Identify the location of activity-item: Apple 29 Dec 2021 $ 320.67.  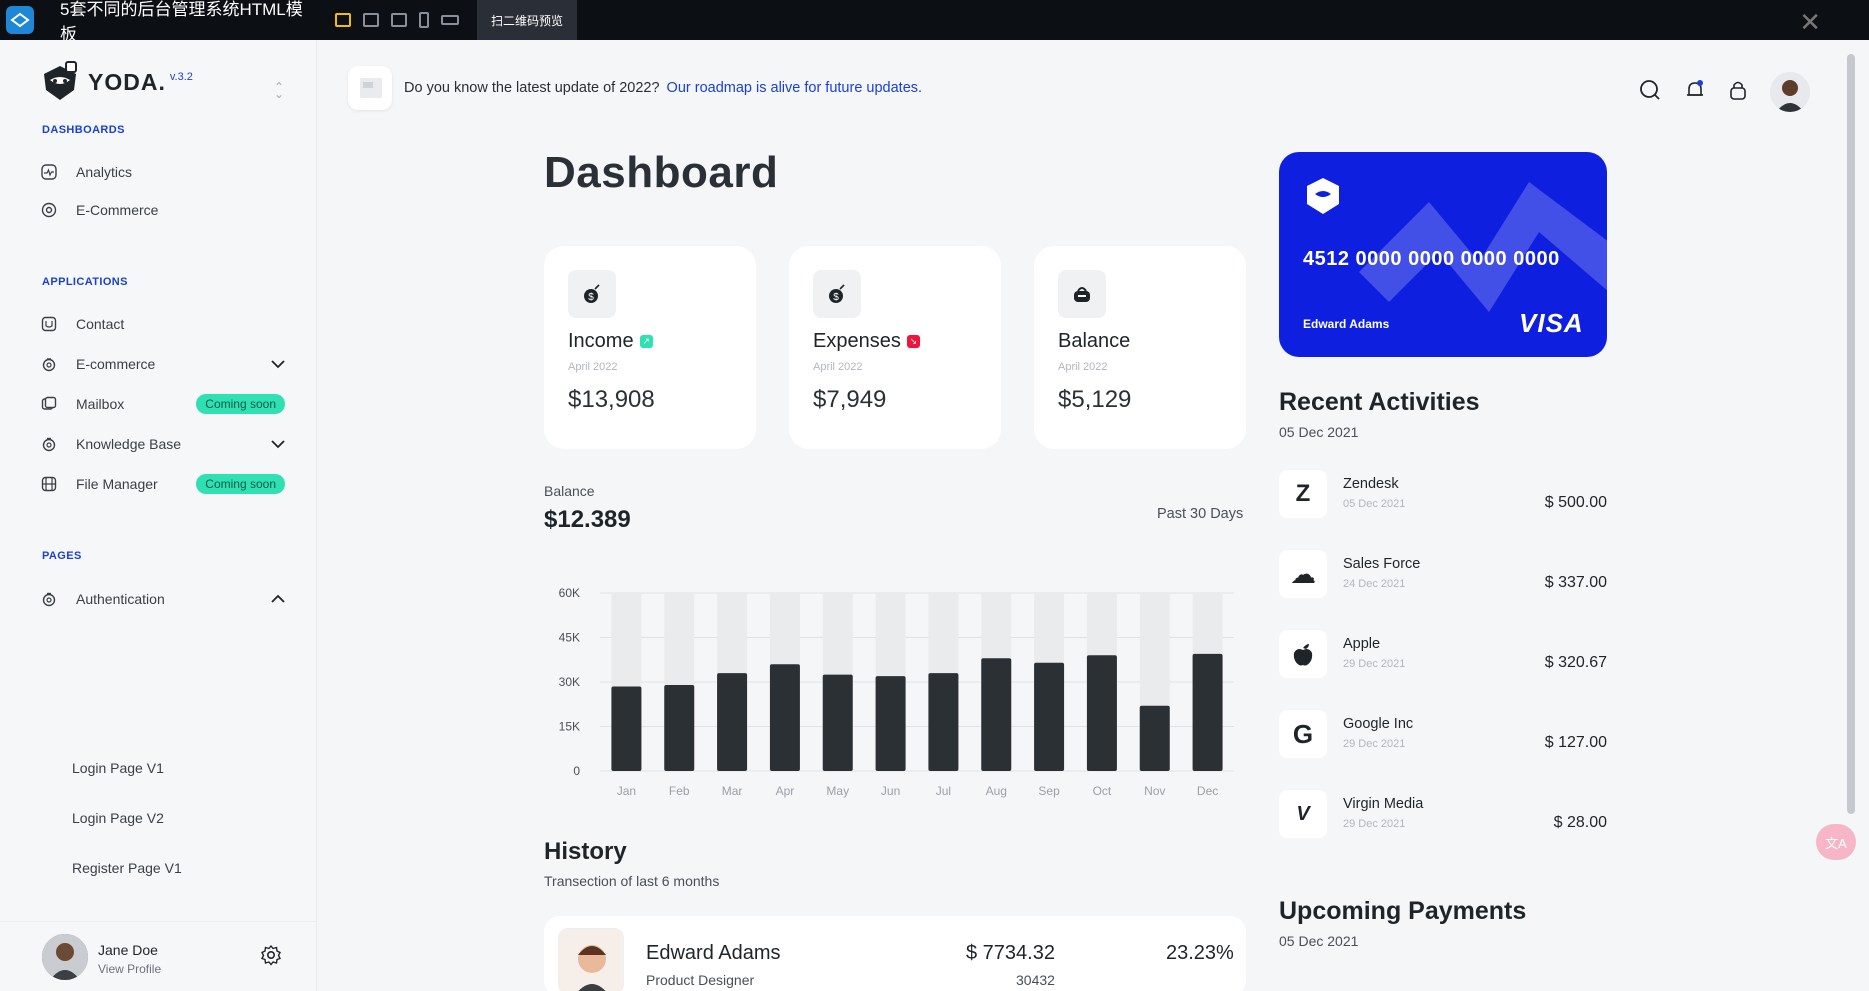
(1443, 655).